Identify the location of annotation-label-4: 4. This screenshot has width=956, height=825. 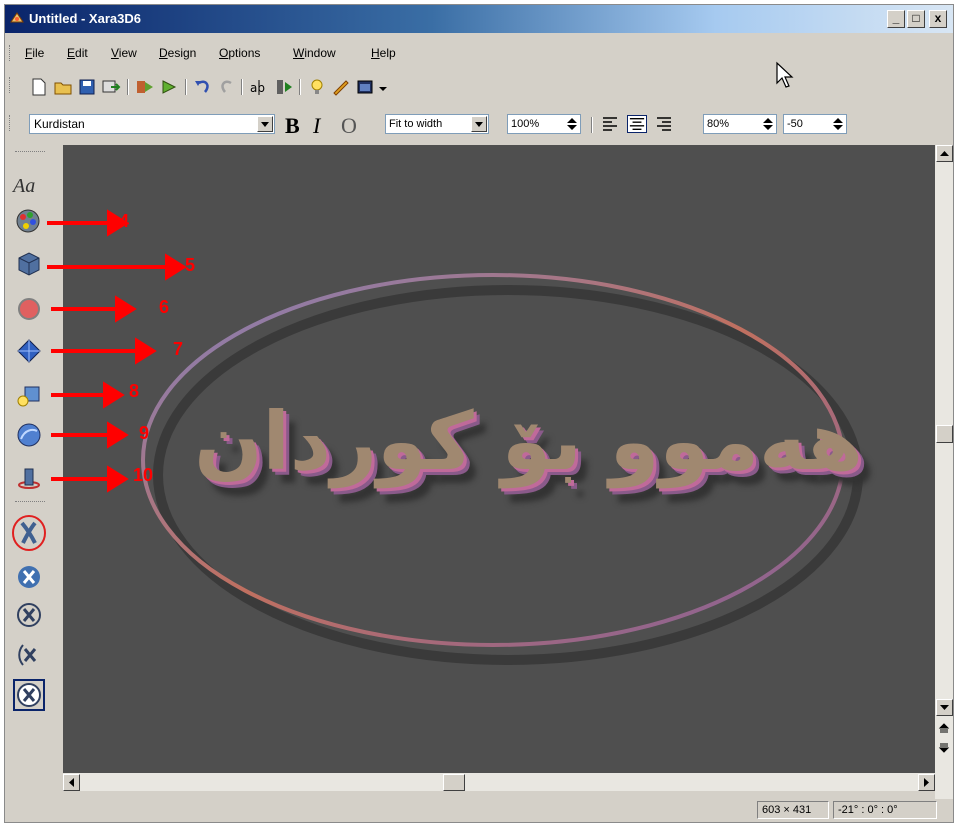
(124, 221).